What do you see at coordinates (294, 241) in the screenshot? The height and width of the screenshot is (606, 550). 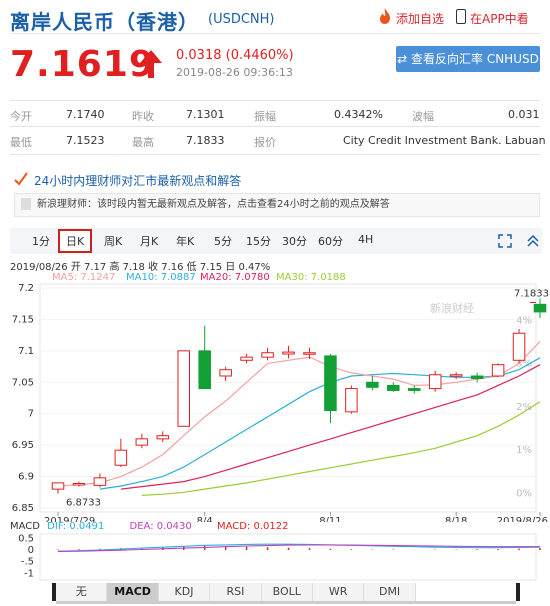 I see `tab-30min: 30分` at bounding box center [294, 241].